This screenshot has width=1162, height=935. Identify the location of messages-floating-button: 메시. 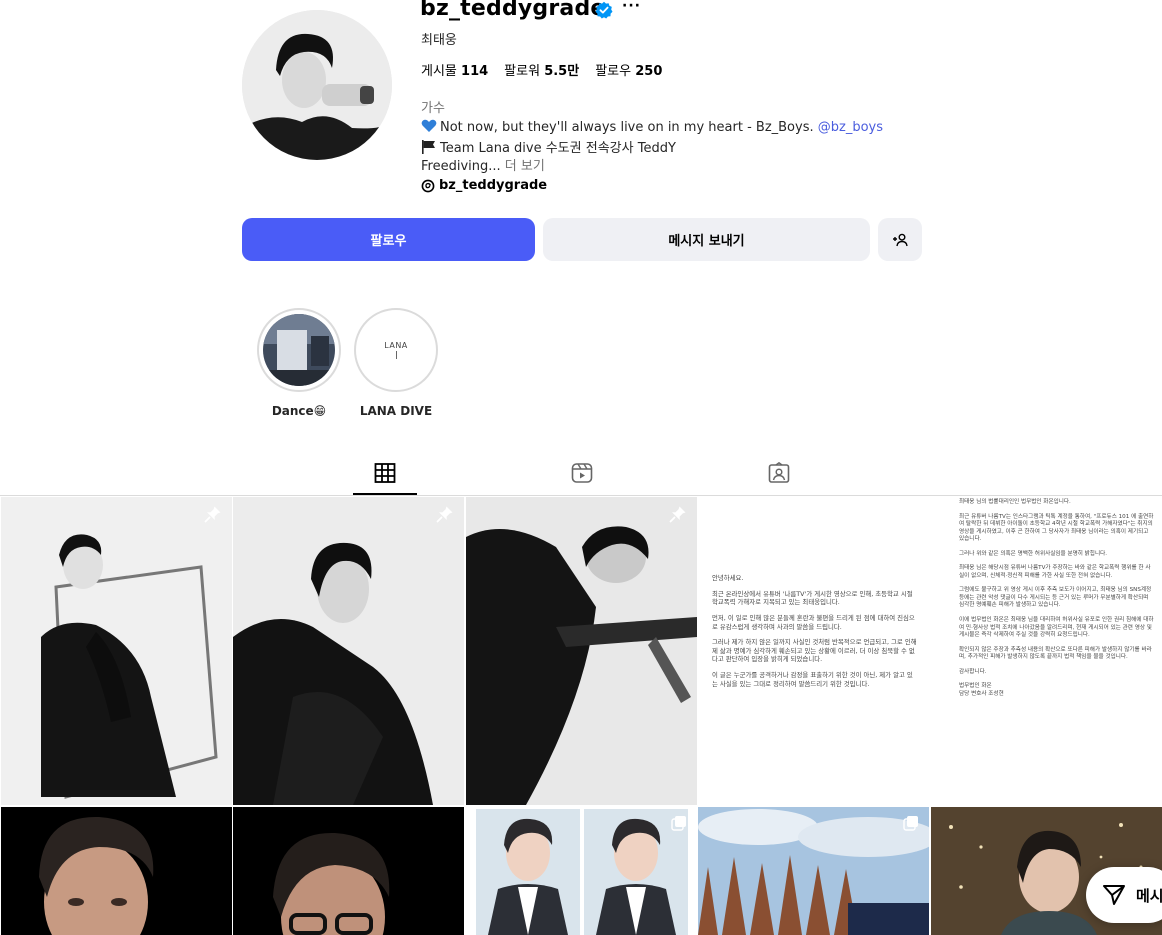
(1124, 895).